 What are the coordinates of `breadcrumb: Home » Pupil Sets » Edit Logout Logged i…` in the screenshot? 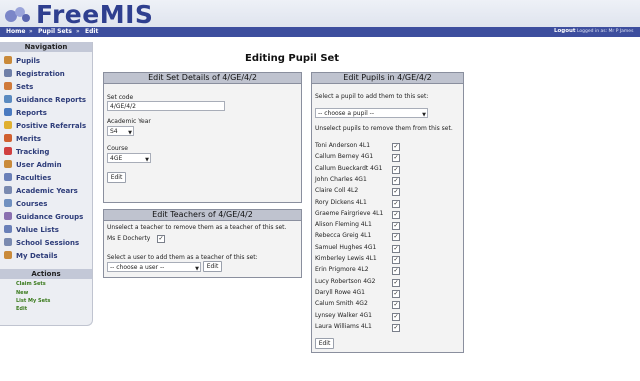 It's located at (320, 32).